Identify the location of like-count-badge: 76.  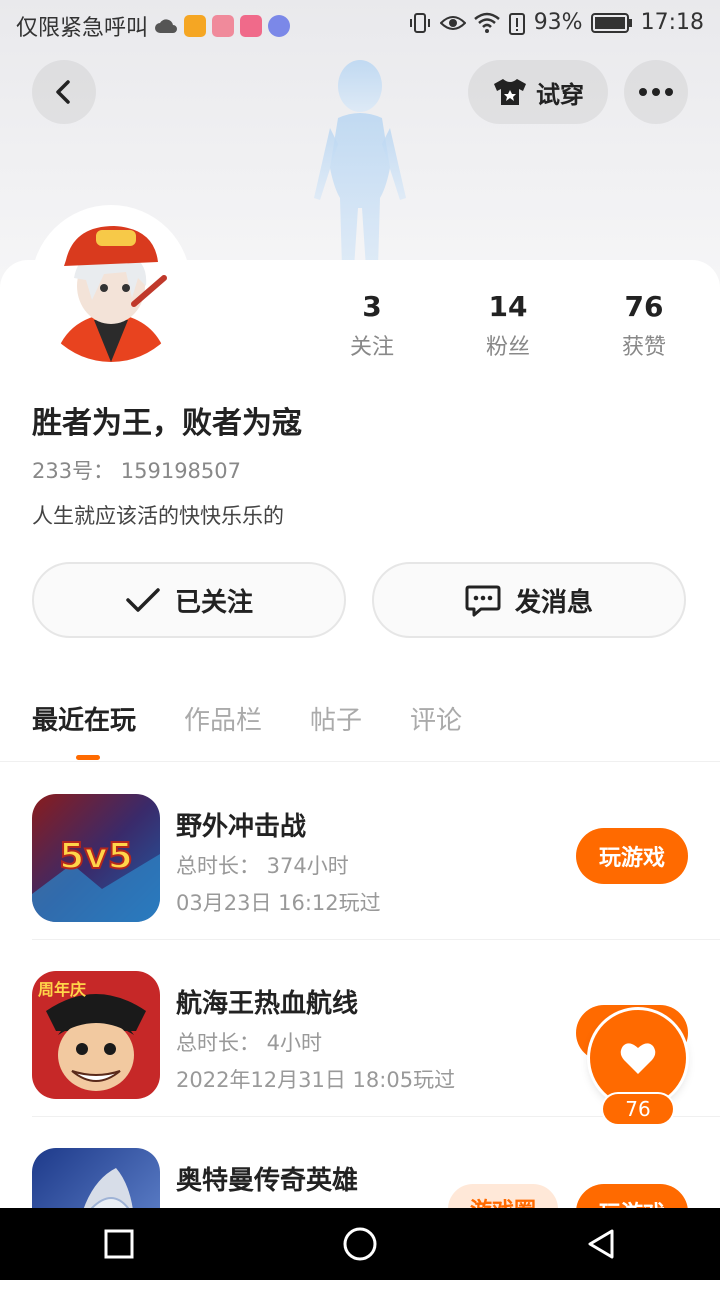
(638, 1109).